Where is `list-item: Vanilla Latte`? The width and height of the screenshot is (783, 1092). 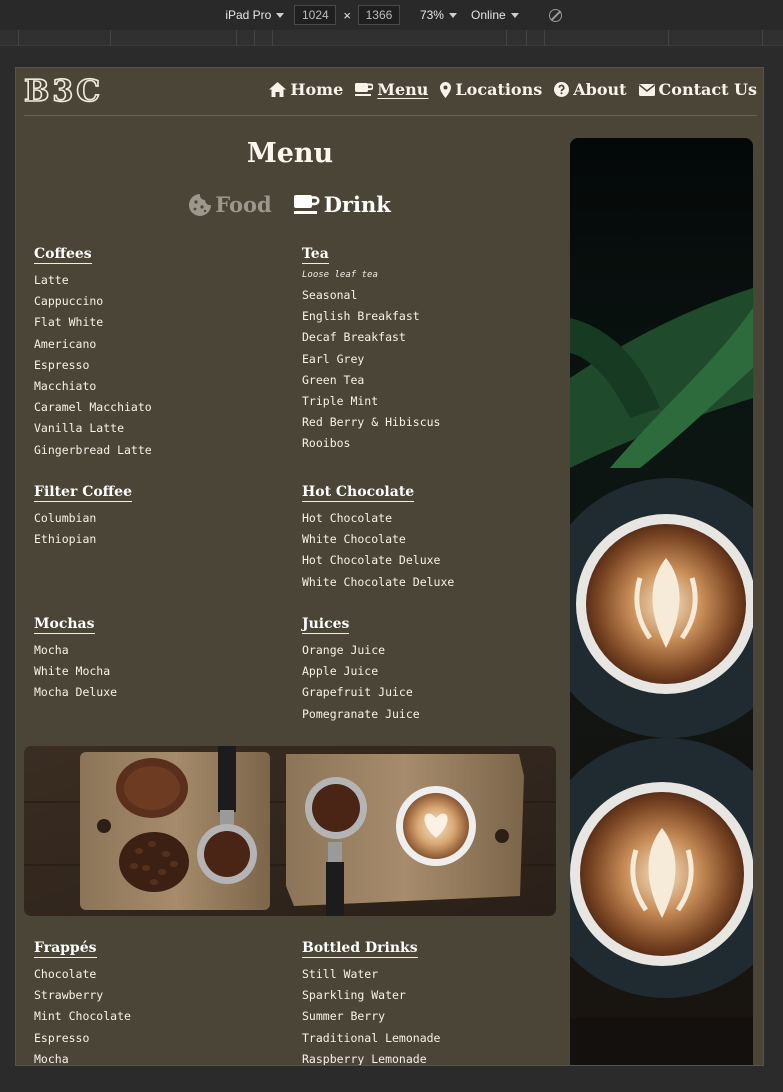
list-item: Vanilla Latte is located at coordinates (79, 428).